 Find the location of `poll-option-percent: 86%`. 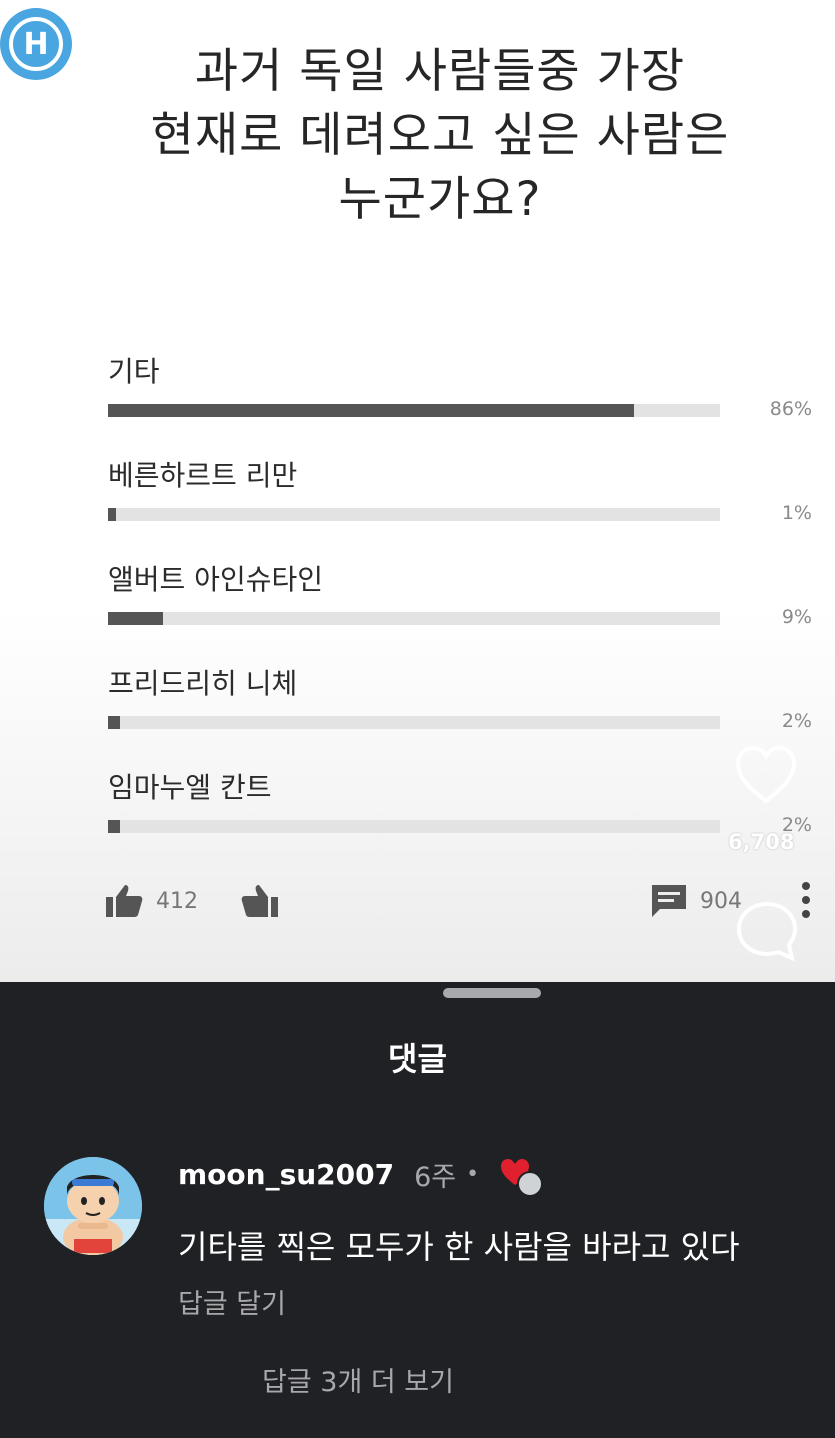

poll-option-percent: 86% is located at coordinates (790, 409).